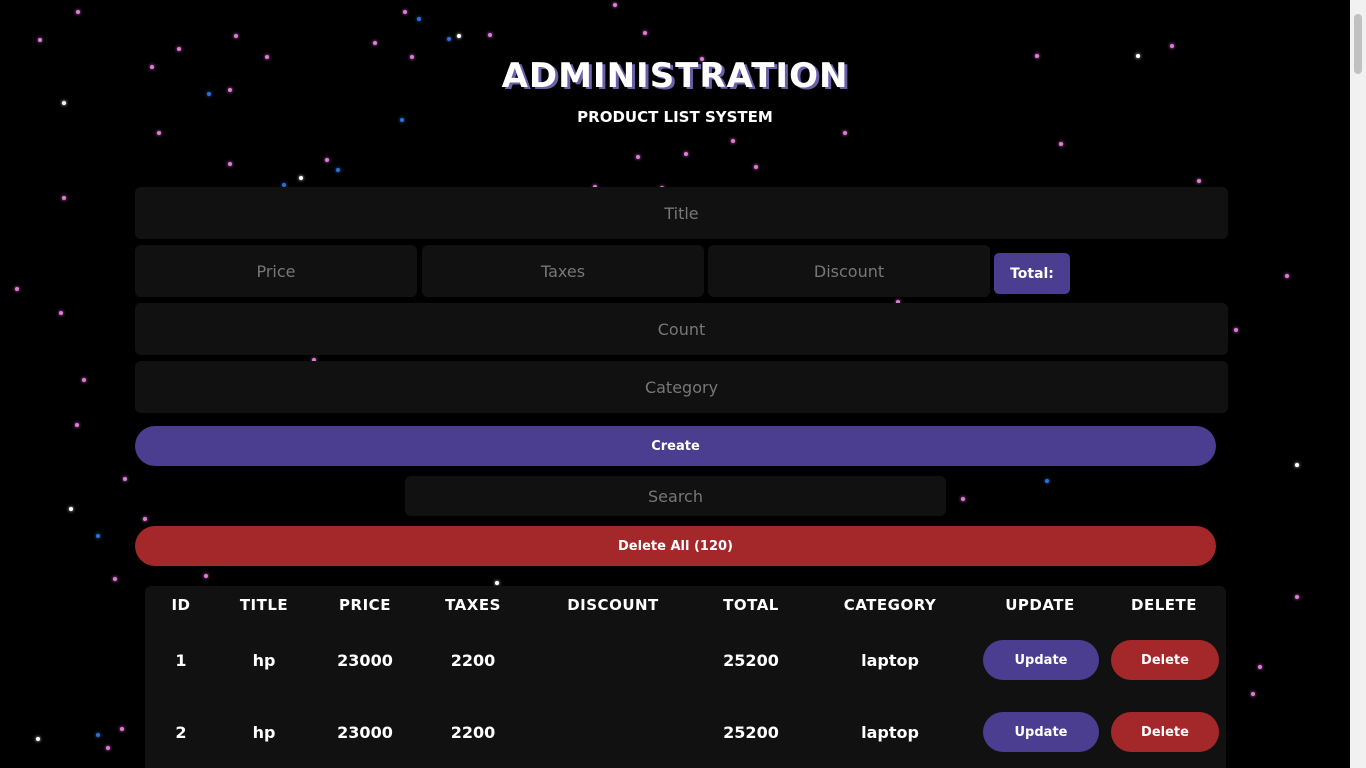  Describe the element at coordinates (681, 387) in the screenshot. I see `category-input: Category` at that location.